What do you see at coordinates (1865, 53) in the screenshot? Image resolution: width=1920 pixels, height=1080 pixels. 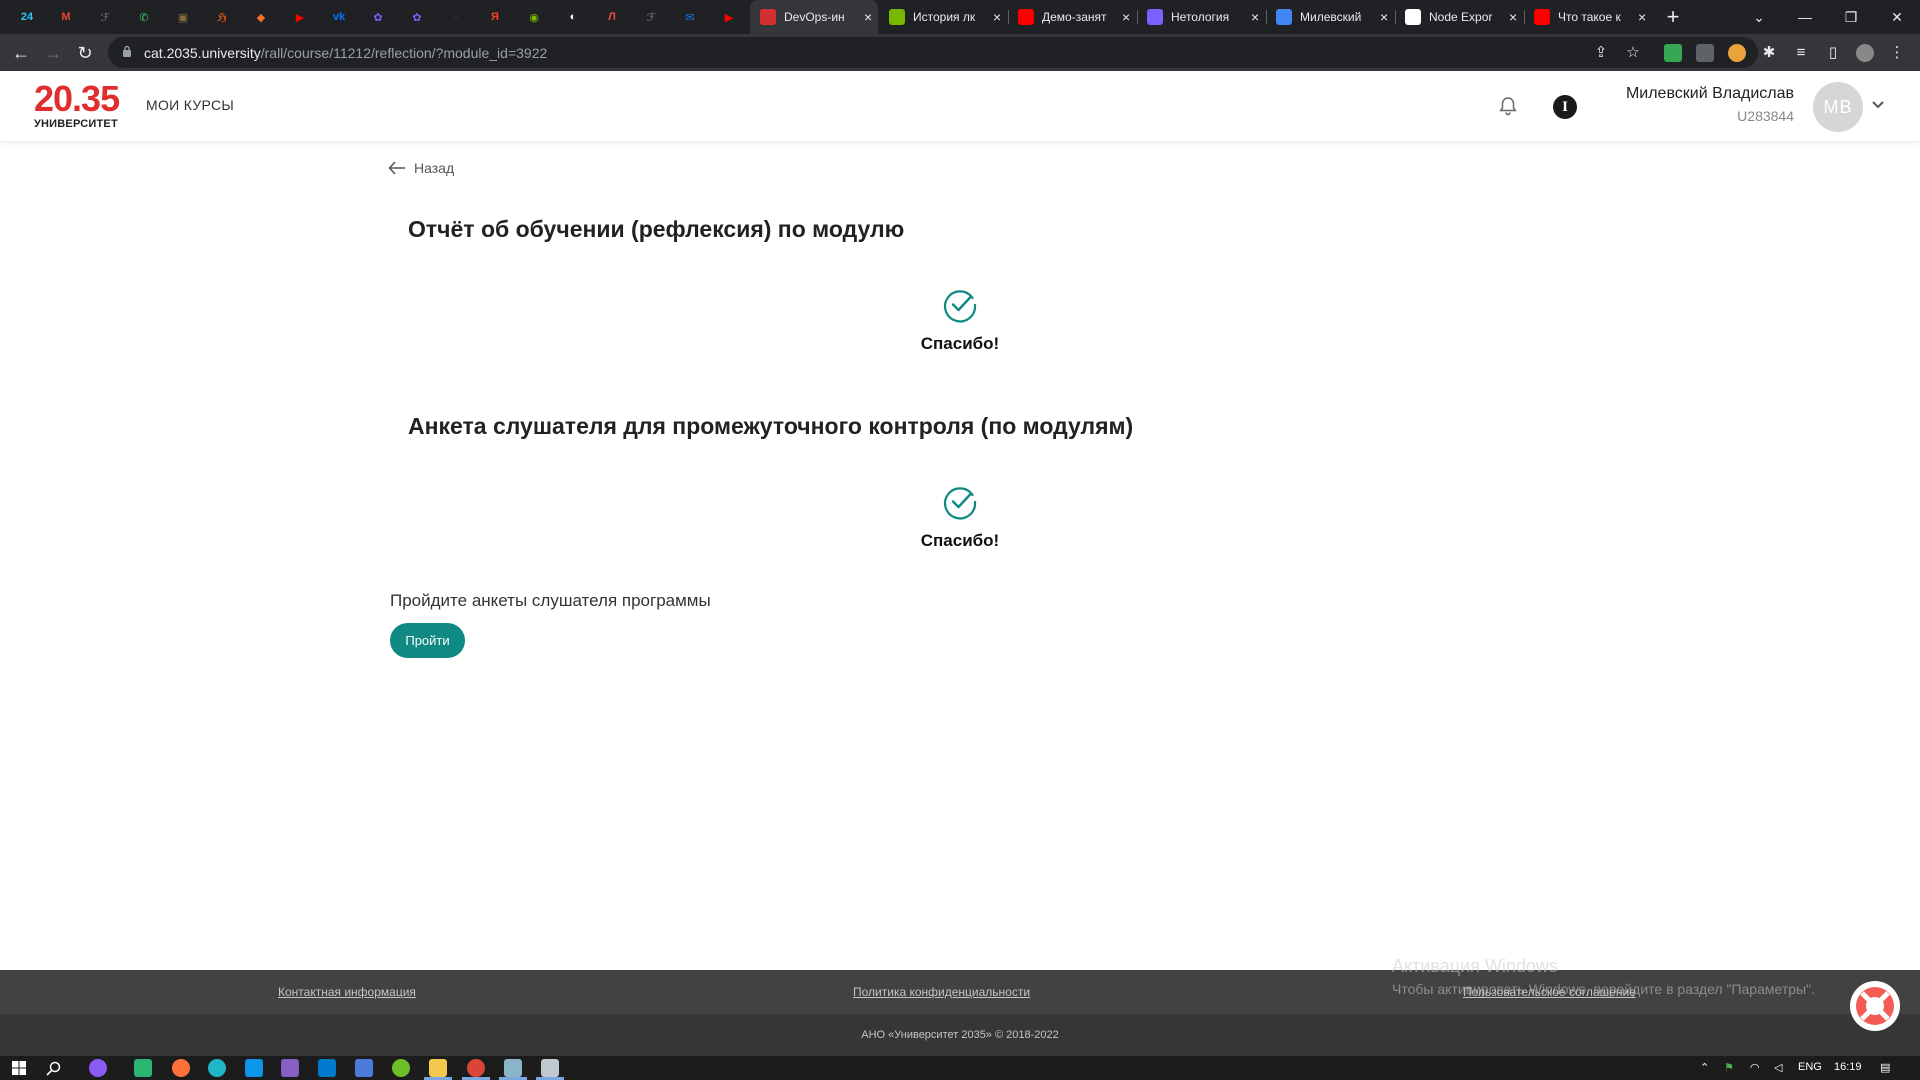 I see `profile-avatar-icon` at bounding box center [1865, 53].